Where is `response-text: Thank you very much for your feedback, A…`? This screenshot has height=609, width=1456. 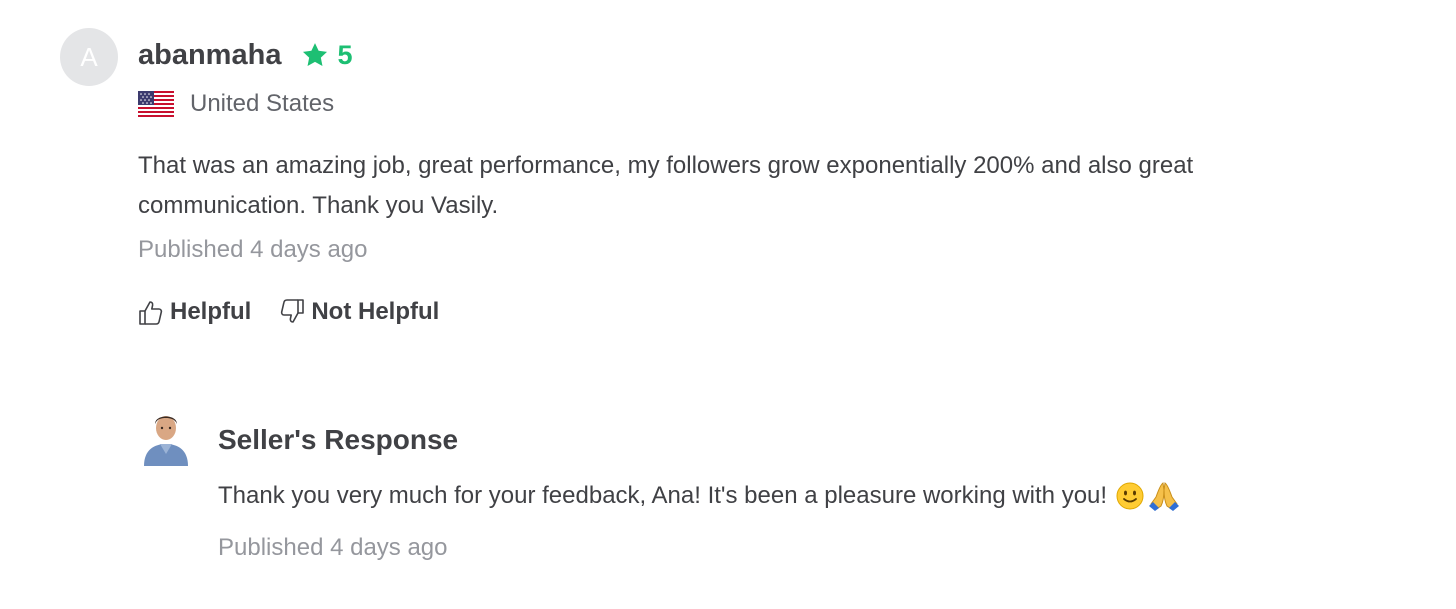
response-text: Thank you very much for your feedback, A… is located at coordinates (663, 495).